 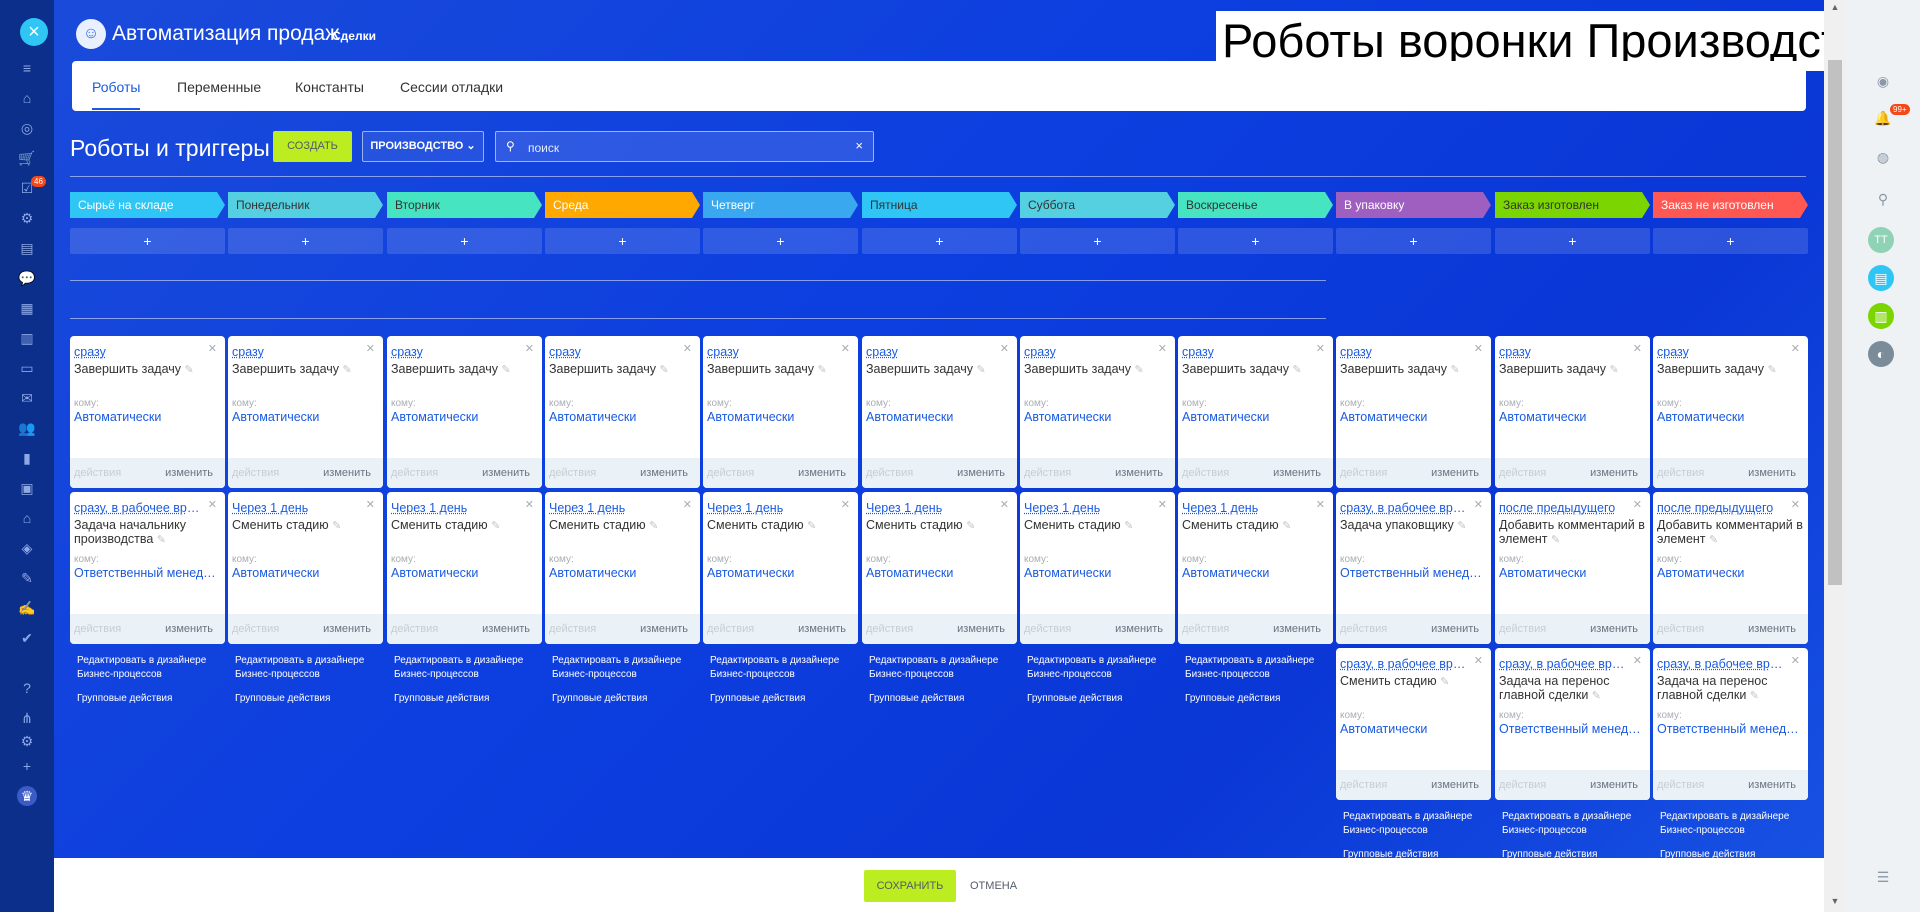 I want to click on shop-icon: ⌂, so click(x=27, y=518).